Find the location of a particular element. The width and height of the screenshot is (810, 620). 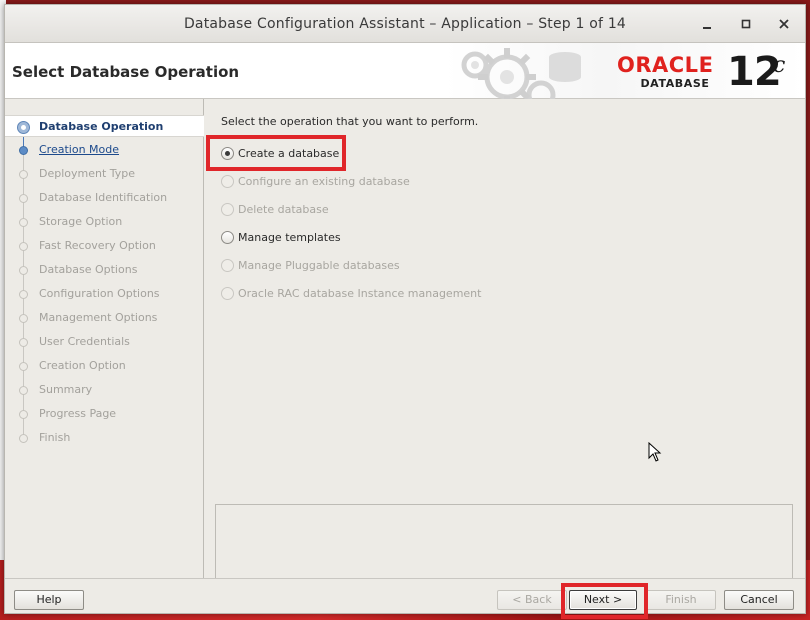

step-label: Configuration Options is located at coordinates (99, 293).